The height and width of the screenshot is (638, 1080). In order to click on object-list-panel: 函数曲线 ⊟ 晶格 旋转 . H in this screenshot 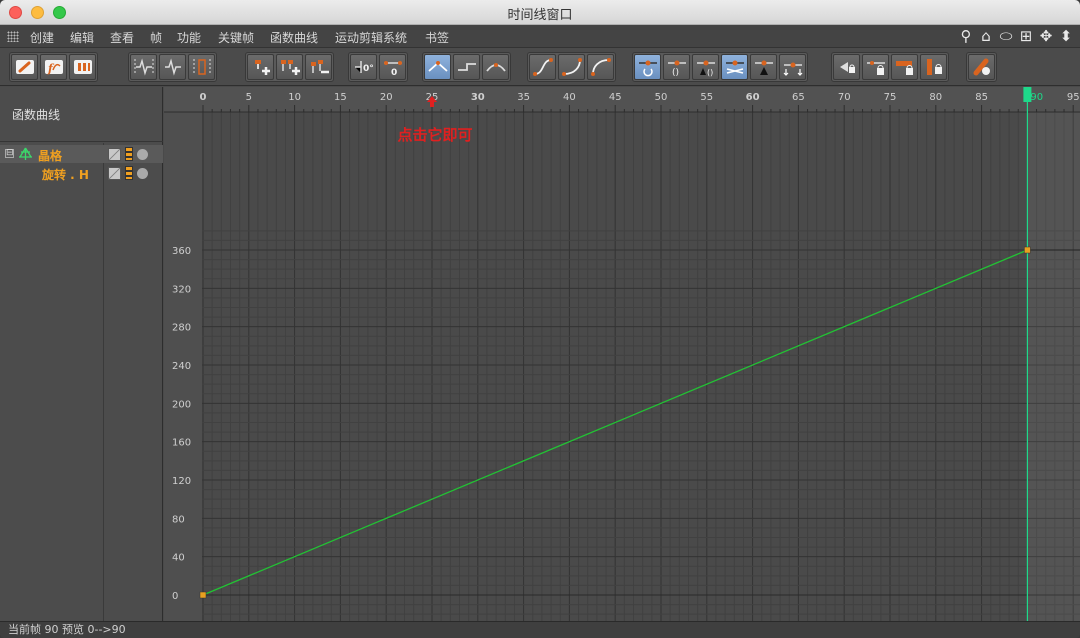, I will do `click(81, 354)`.